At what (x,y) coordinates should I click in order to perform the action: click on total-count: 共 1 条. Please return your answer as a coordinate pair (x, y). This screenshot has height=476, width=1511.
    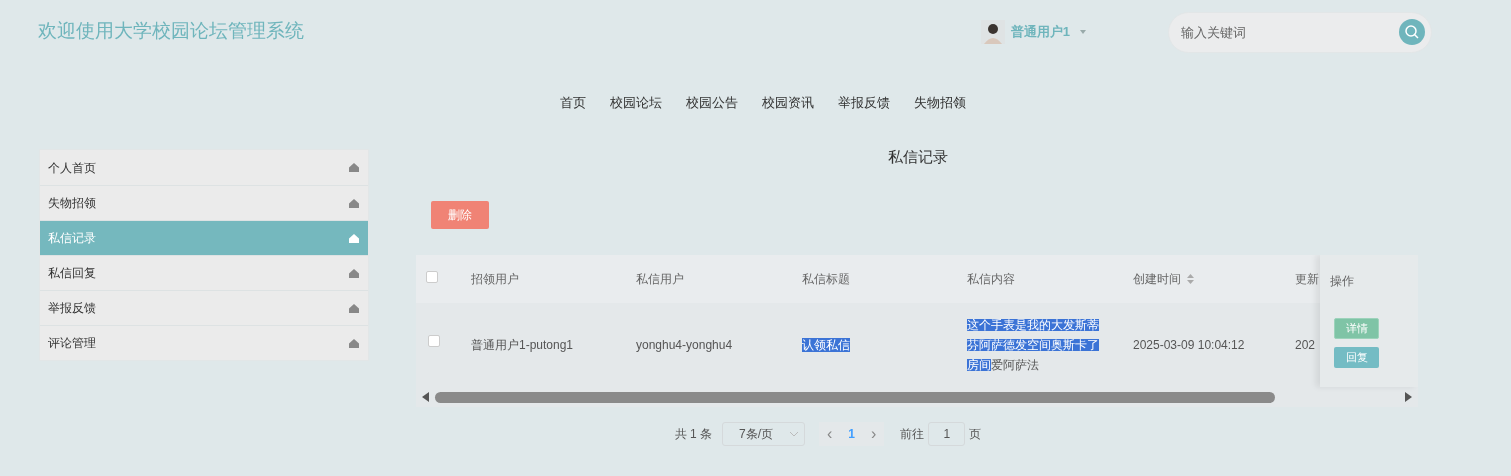
    Looking at the image, I should click on (693, 434).